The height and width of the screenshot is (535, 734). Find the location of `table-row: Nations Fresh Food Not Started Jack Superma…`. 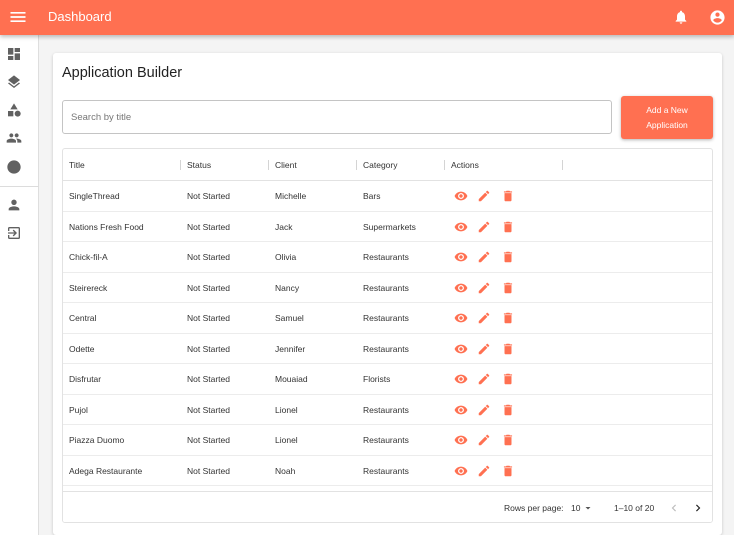

table-row: Nations Fresh Food Not Started Jack Superma… is located at coordinates (387, 227).